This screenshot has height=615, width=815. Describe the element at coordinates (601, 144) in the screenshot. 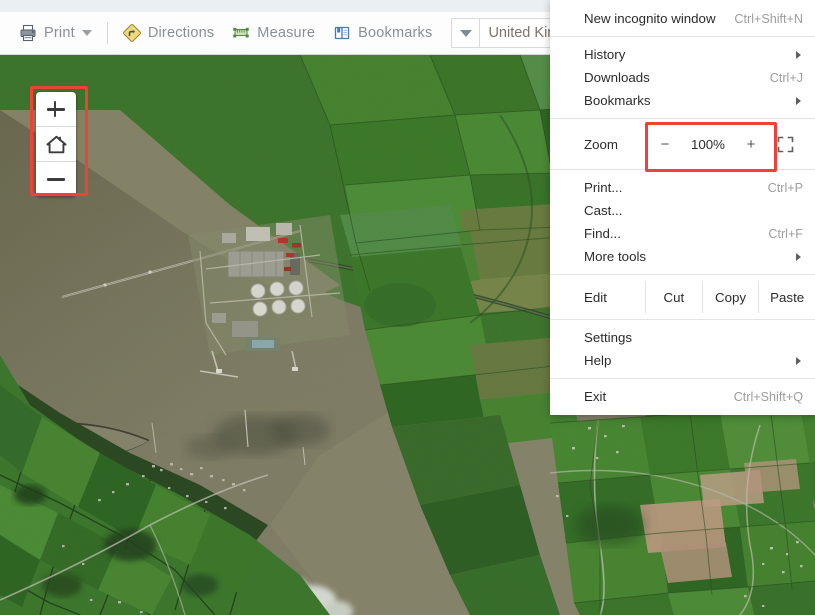

I see `menu-zoom-label: Zoom` at that location.